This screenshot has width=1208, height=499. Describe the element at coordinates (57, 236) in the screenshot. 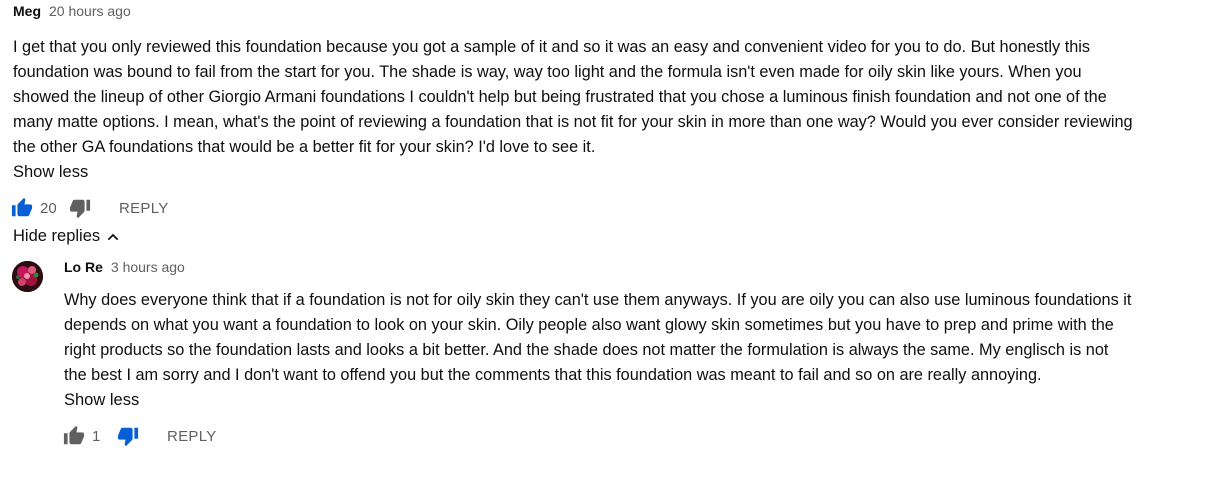

I see `hide-replies-label: Hide replies` at that location.